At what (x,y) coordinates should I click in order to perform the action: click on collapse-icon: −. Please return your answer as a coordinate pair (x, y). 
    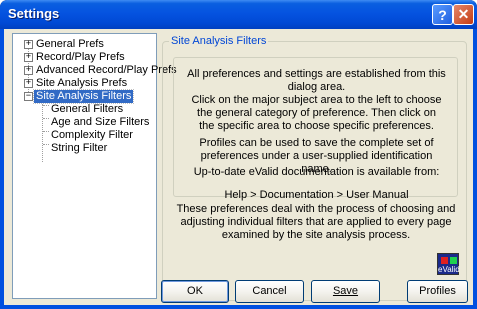
    Looking at the image, I should click on (28, 96).